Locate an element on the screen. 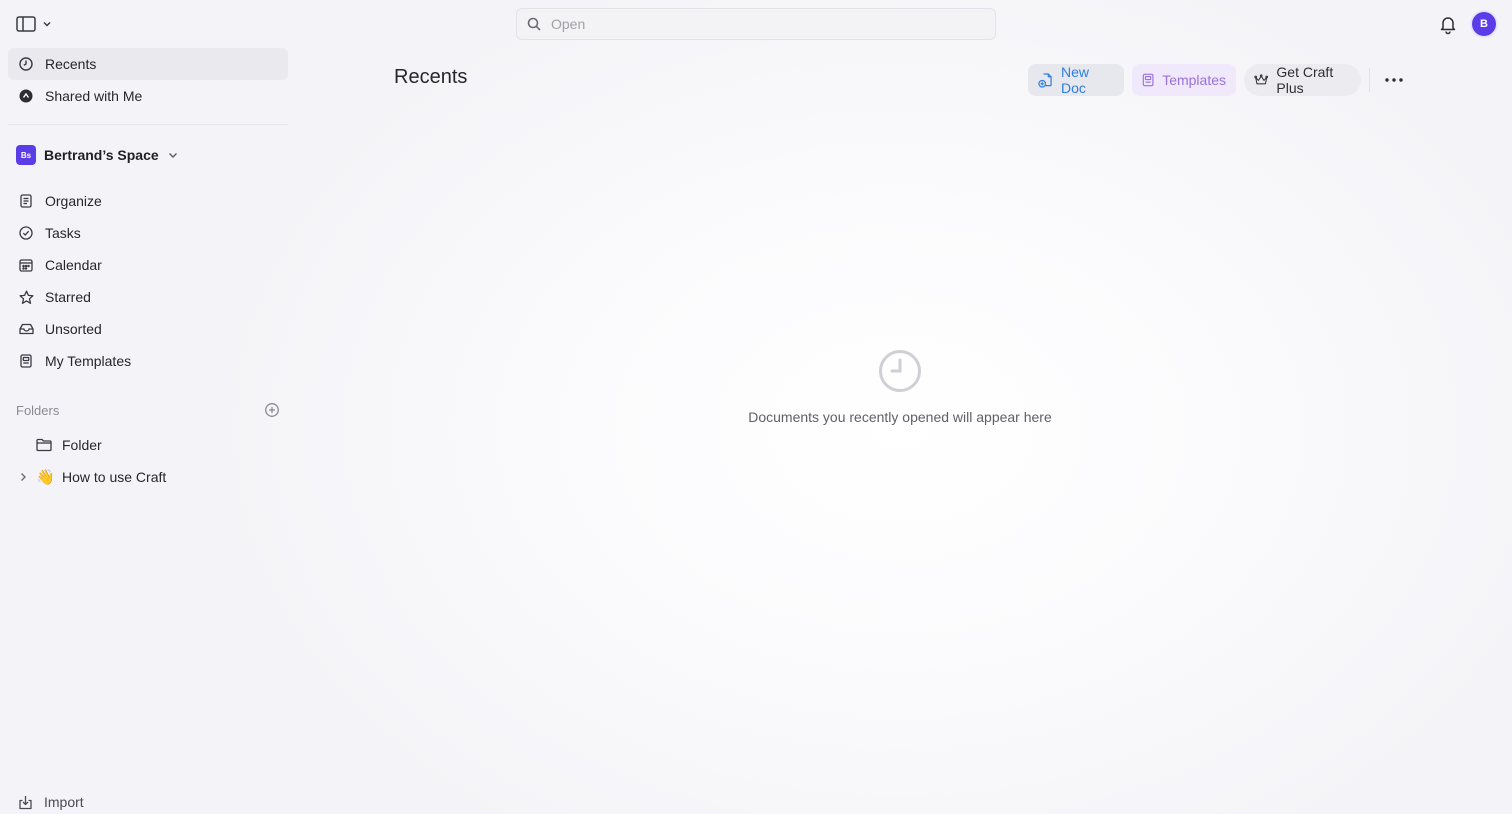 Image resolution: width=1512 pixels, height=814 pixels. sidebar-item-organize: Organize is located at coordinates (148, 201).